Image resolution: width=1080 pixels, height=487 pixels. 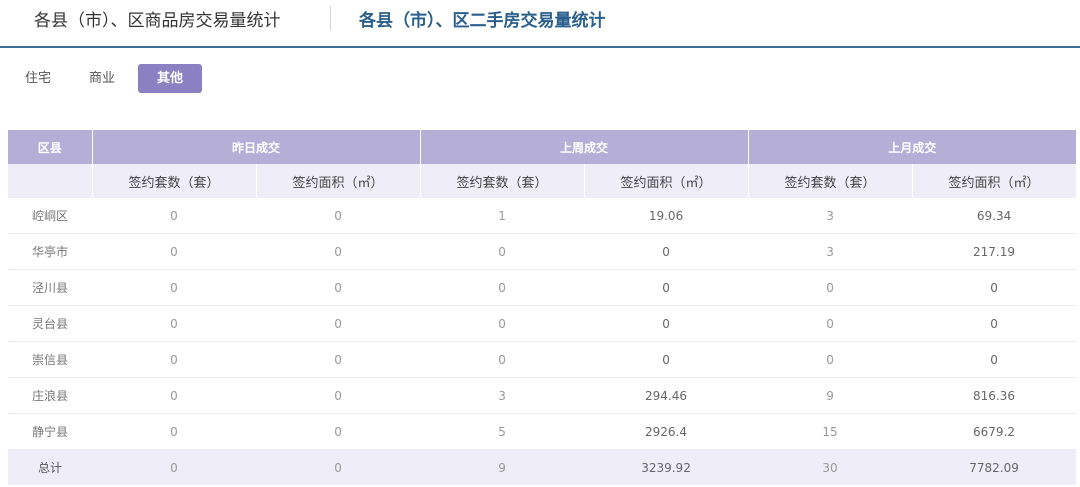 What do you see at coordinates (170, 78) in the screenshot?
I see `subtab-other: 其他` at bounding box center [170, 78].